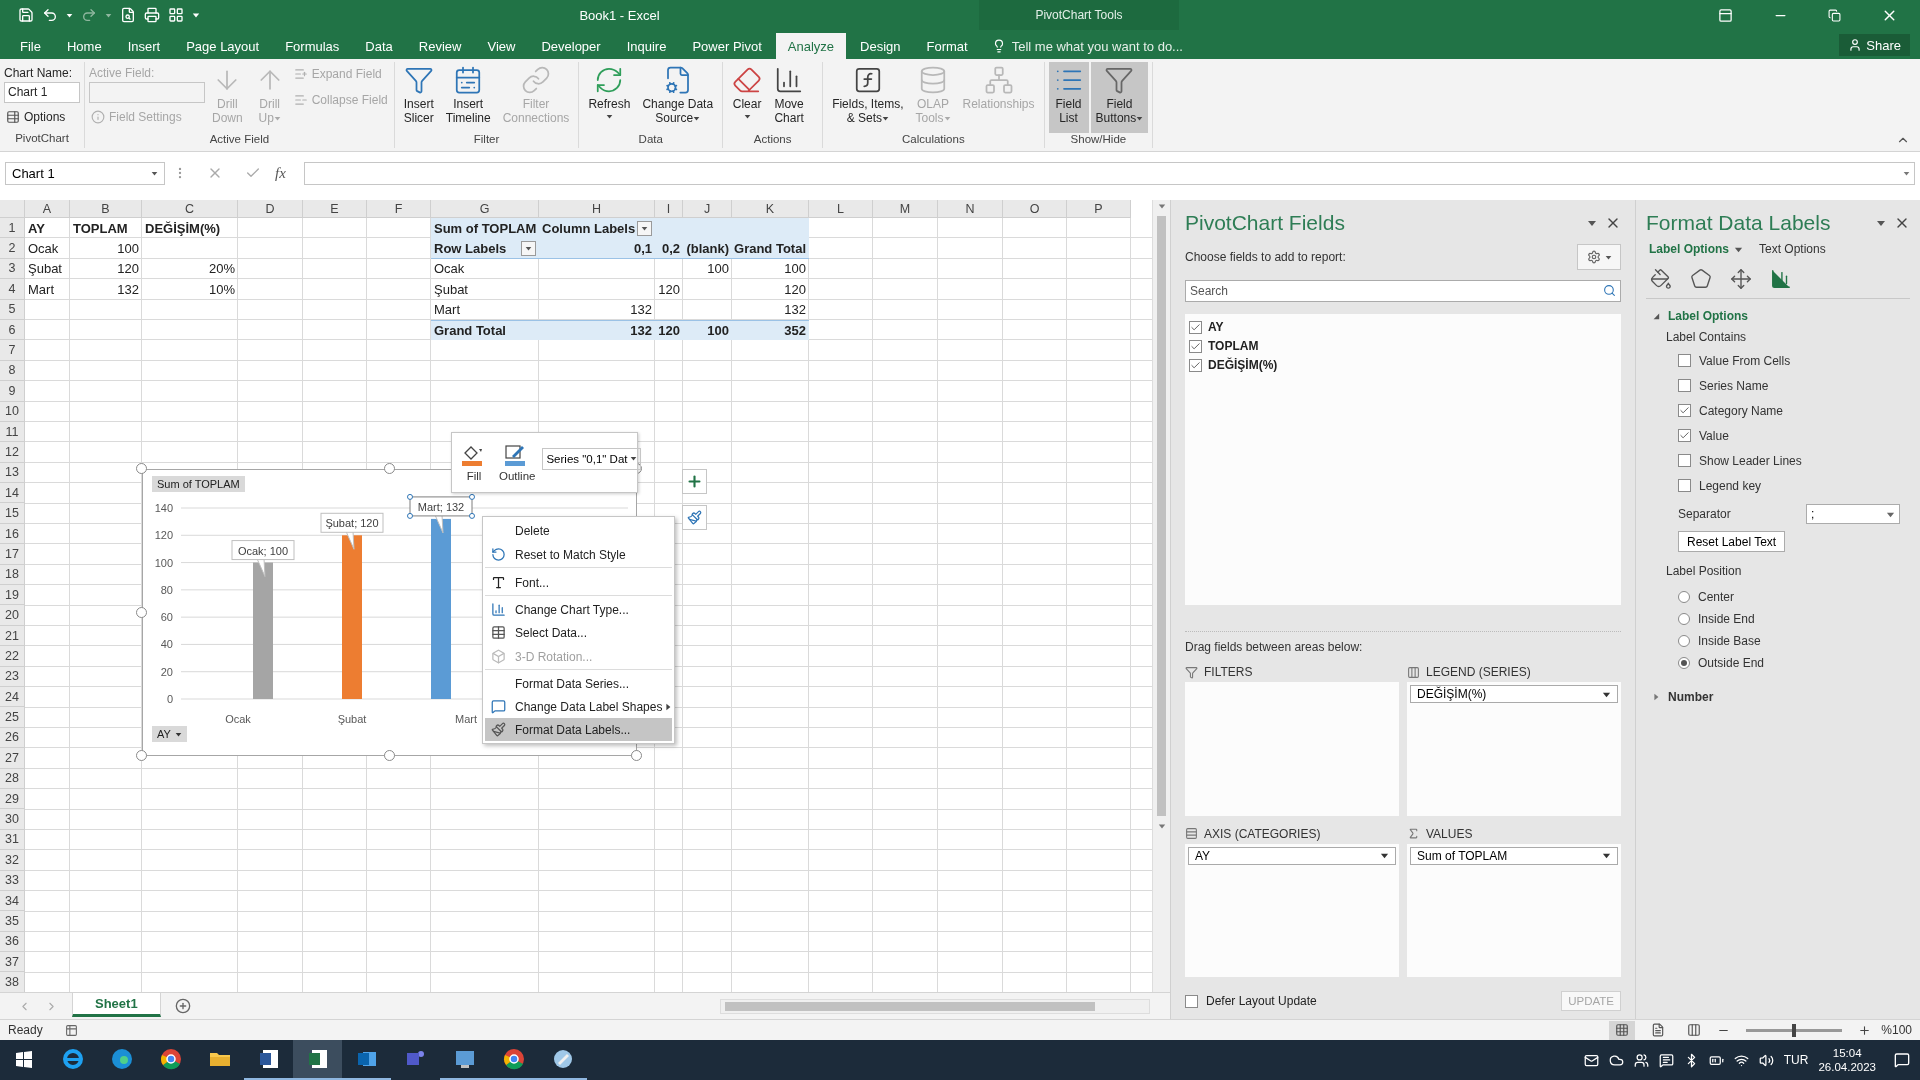 The height and width of the screenshot is (1080, 1920). Describe the element at coordinates (1691, 697) in the screenshot. I see `section-header: Number` at that location.